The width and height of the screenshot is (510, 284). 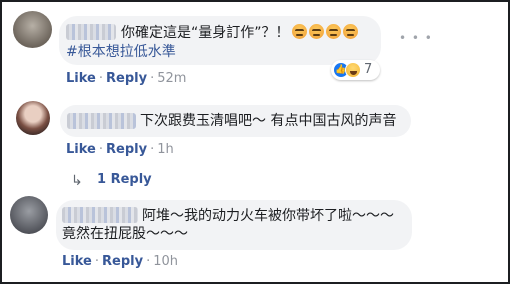 I want to click on reply-arrow-icon: ↳, so click(x=77, y=181).